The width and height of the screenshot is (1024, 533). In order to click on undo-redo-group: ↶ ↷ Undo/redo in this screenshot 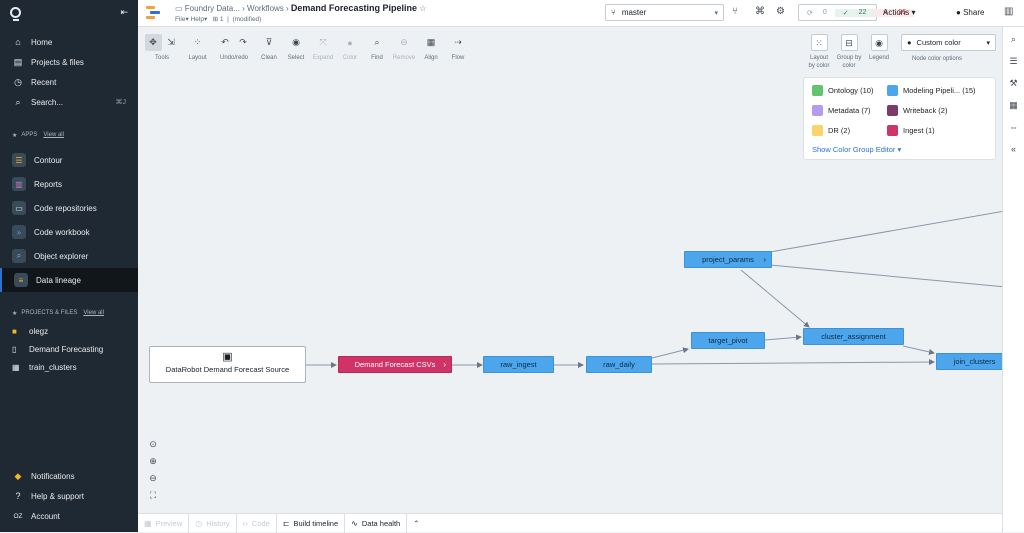, I will do `click(234, 47)`.